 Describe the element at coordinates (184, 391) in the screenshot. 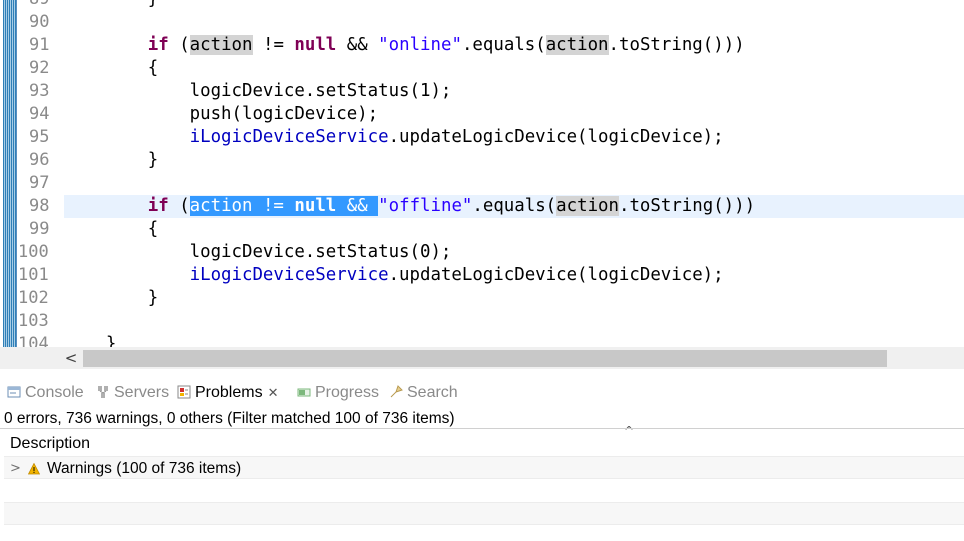

I see `problems-icon` at that location.